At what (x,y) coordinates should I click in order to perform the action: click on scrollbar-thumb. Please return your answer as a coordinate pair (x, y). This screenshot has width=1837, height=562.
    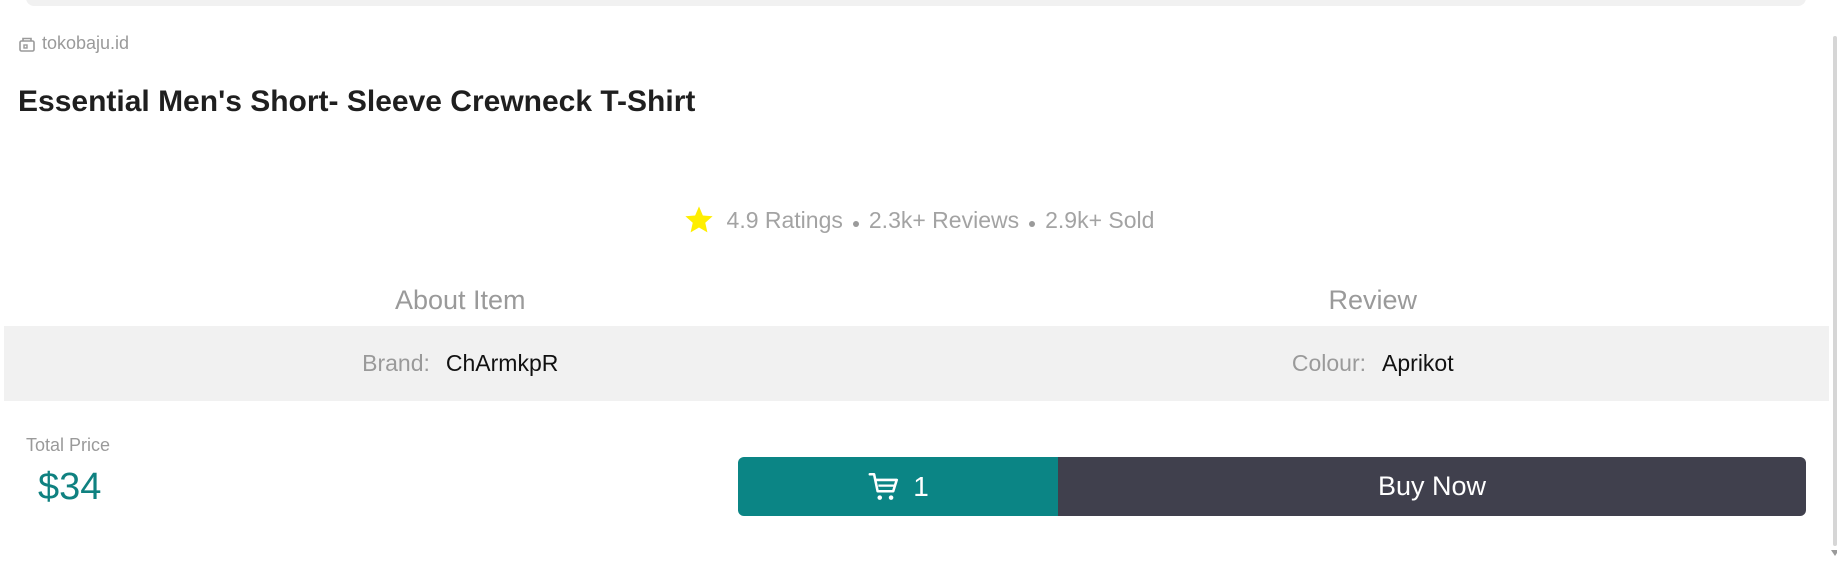
    Looking at the image, I should click on (1835, 291).